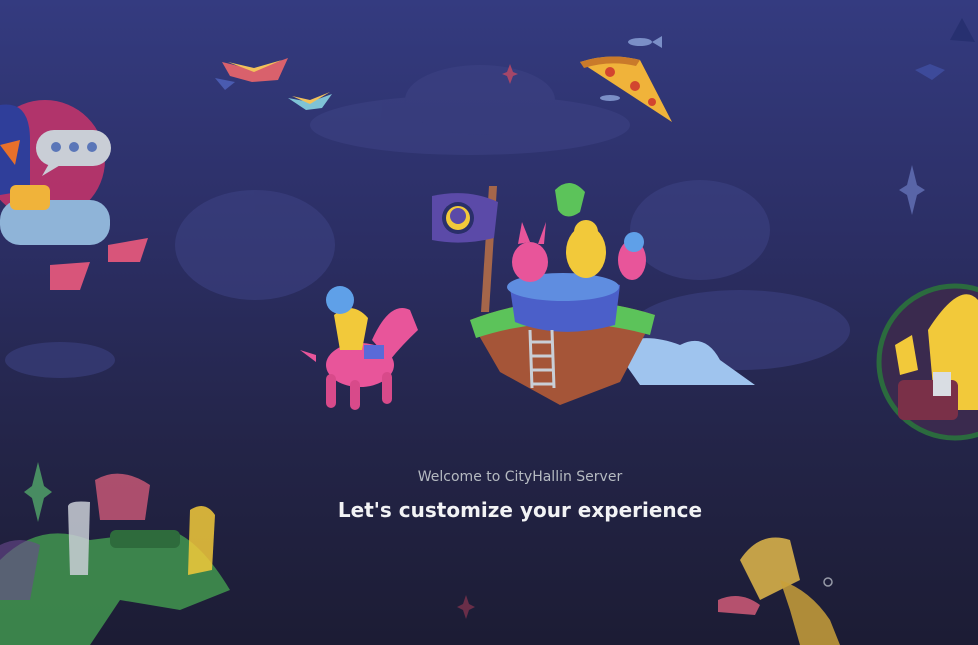 This screenshot has width=978, height=645. Describe the element at coordinates (779, 591) in the screenshot. I see `gramophone-icon` at that location.